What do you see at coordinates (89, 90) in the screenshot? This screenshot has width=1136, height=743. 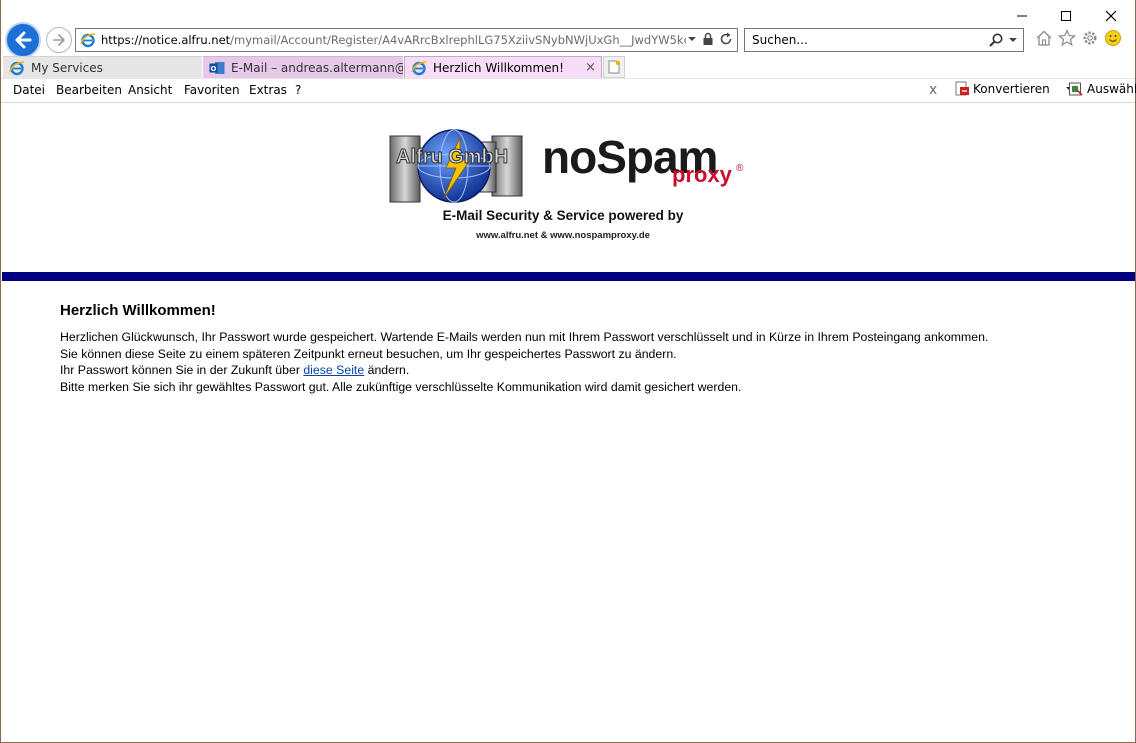 I see `menu-bearbeiten: Bearbeiten` at bounding box center [89, 90].